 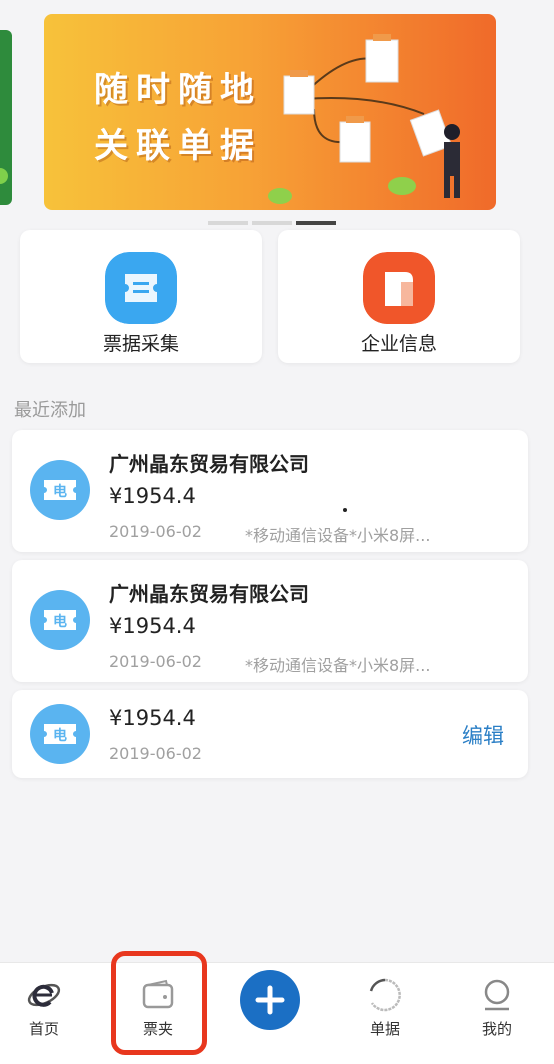 I want to click on nav-documents: 单据, so click(x=385, y=1013).